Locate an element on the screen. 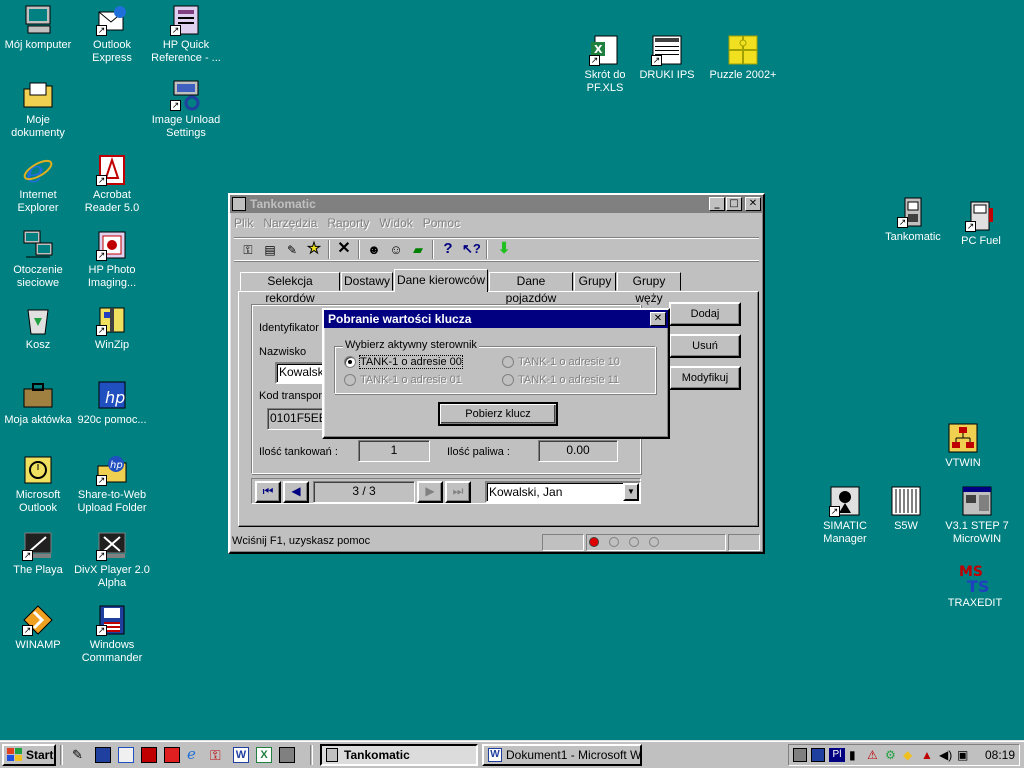 Image resolution: width=1024 pixels, height=768 pixels. close-button: ✕ is located at coordinates (753, 204).